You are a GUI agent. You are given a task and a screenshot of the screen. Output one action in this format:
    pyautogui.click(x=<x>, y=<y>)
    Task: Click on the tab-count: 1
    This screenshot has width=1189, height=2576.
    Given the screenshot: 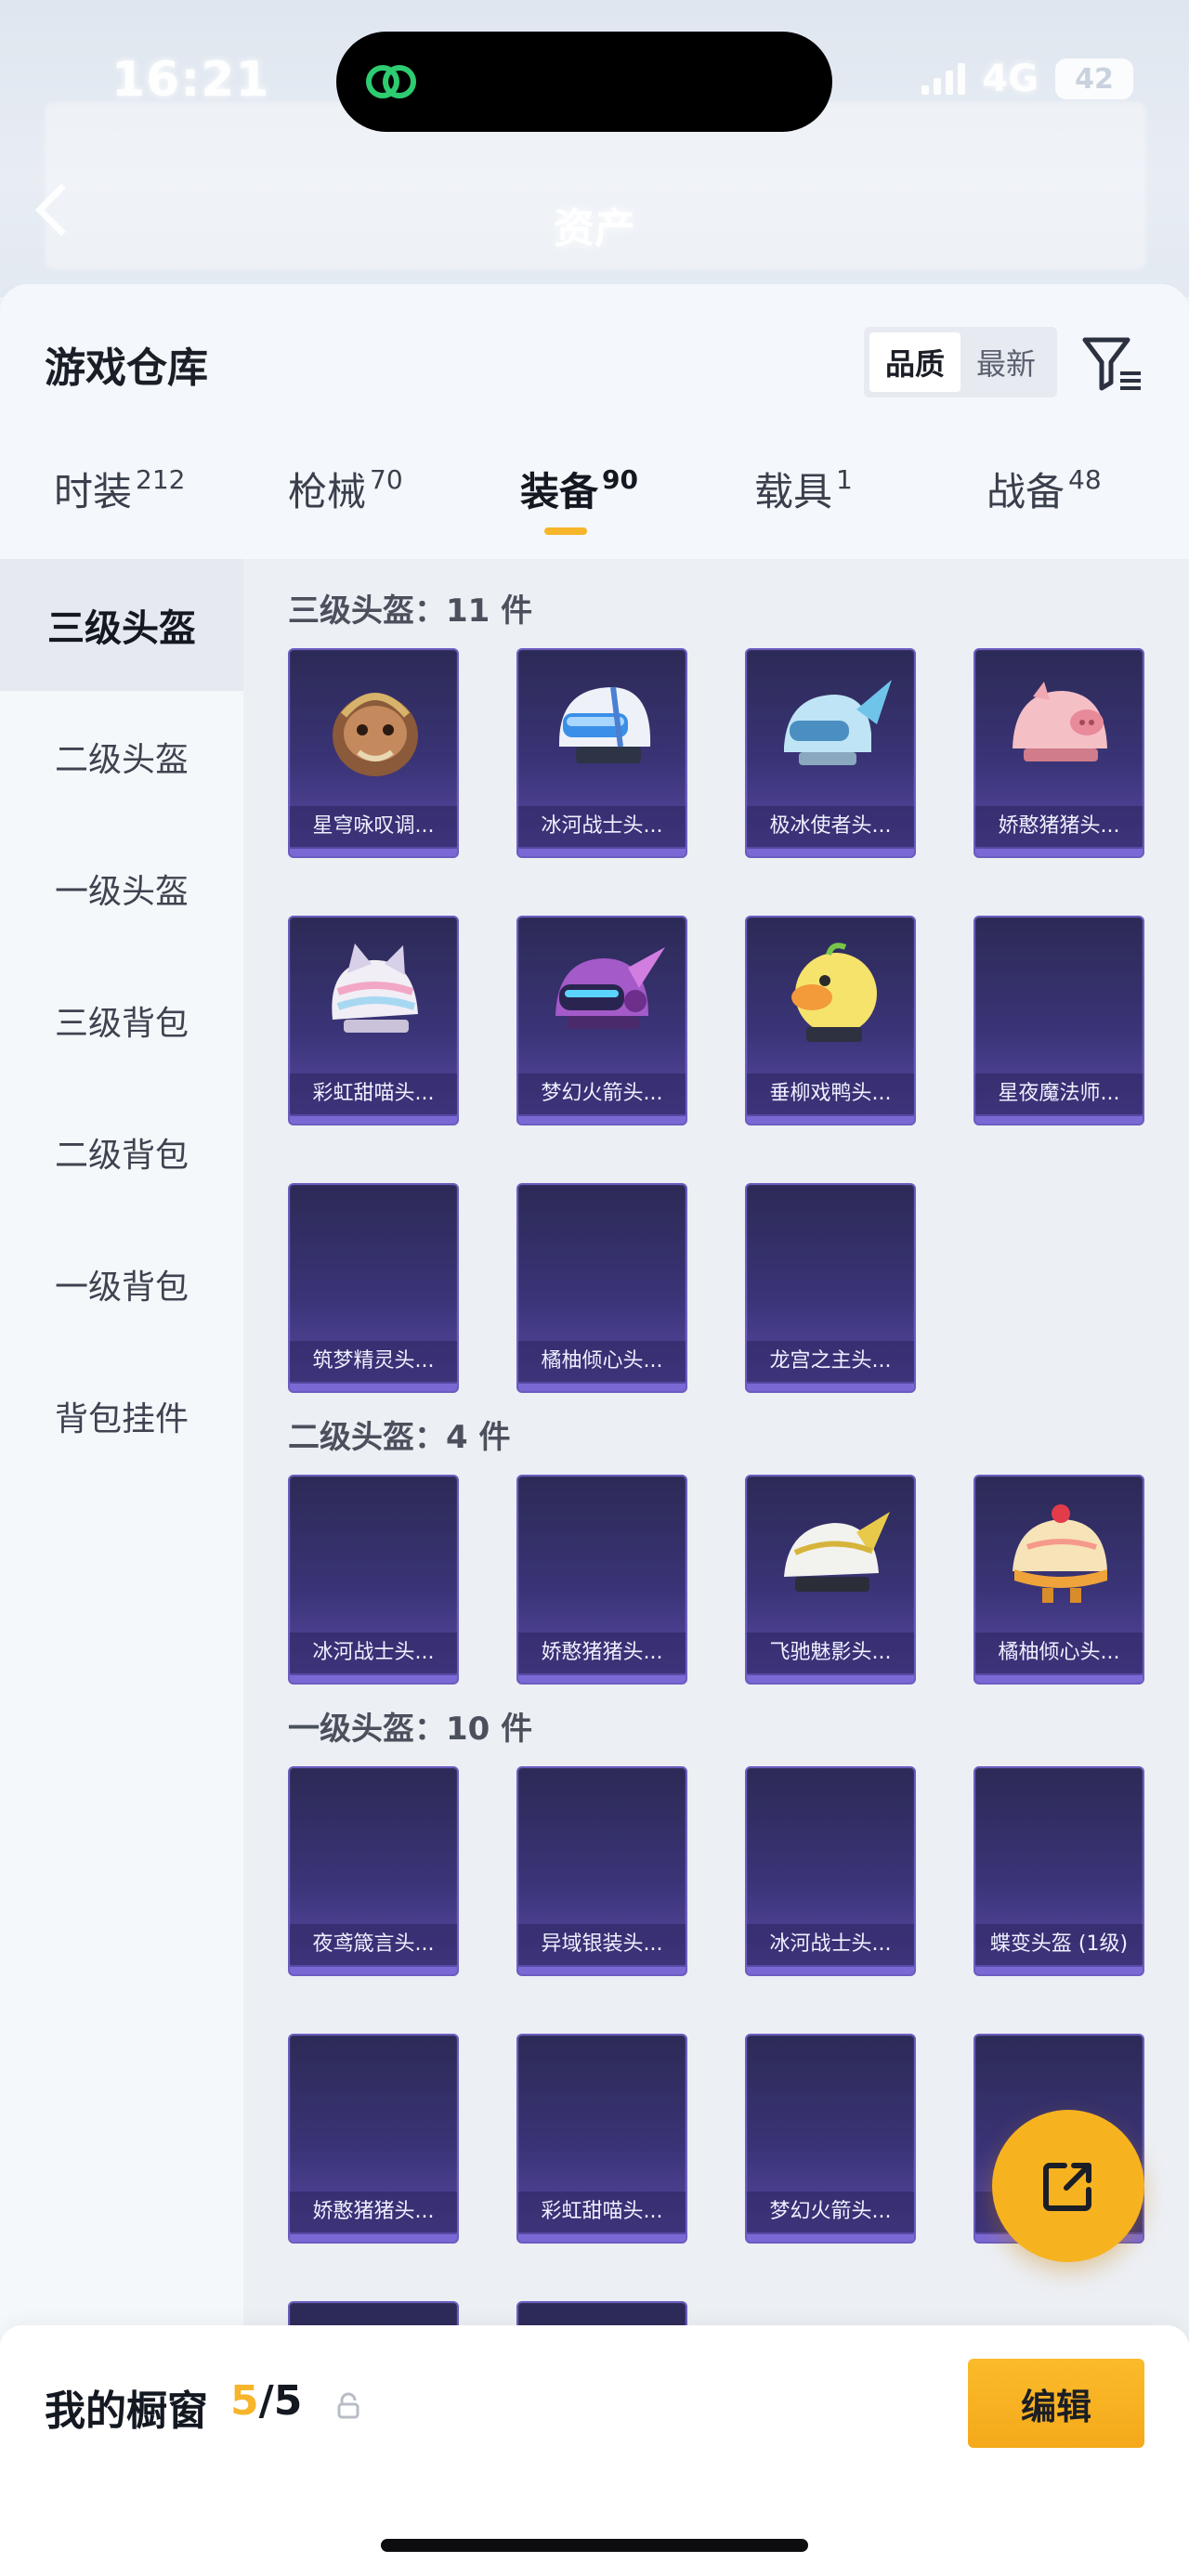 What is the action you would take?
    pyautogui.click(x=844, y=479)
    